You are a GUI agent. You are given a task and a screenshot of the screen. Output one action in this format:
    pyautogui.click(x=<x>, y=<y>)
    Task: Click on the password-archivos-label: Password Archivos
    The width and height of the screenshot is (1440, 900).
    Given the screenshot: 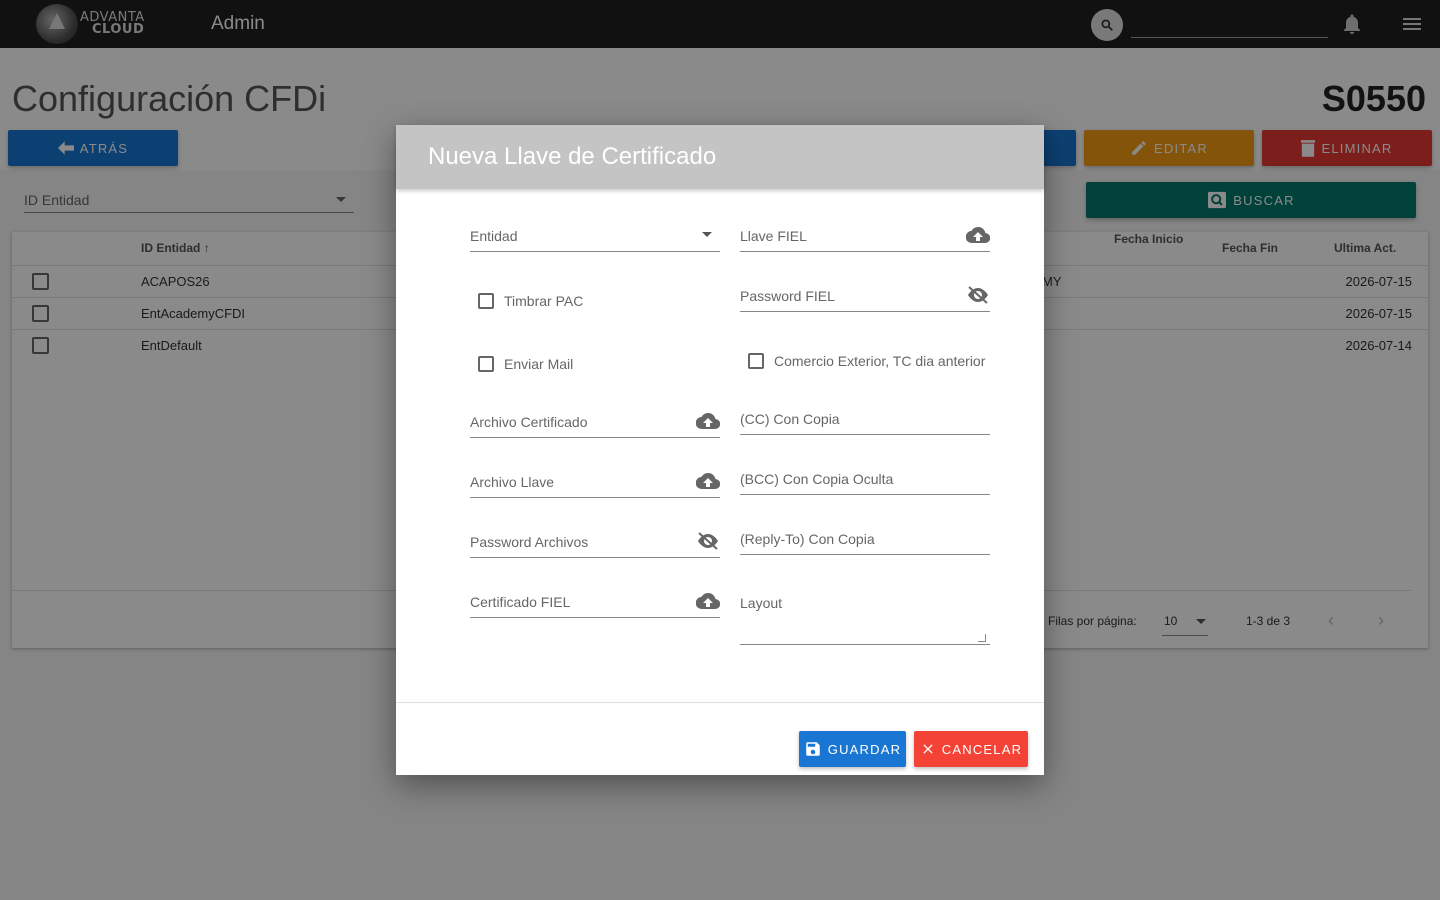 What is the action you would take?
    pyautogui.click(x=529, y=542)
    